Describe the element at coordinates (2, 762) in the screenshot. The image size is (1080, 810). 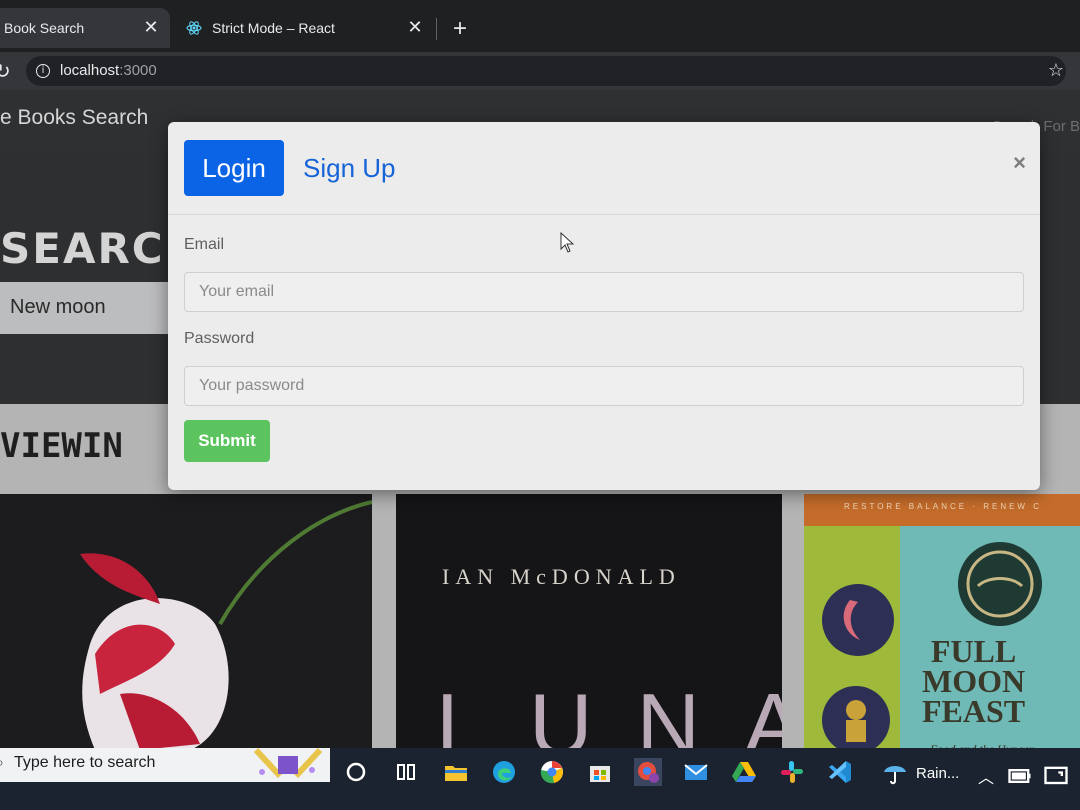
I see `search-icon: ⌕` at that location.